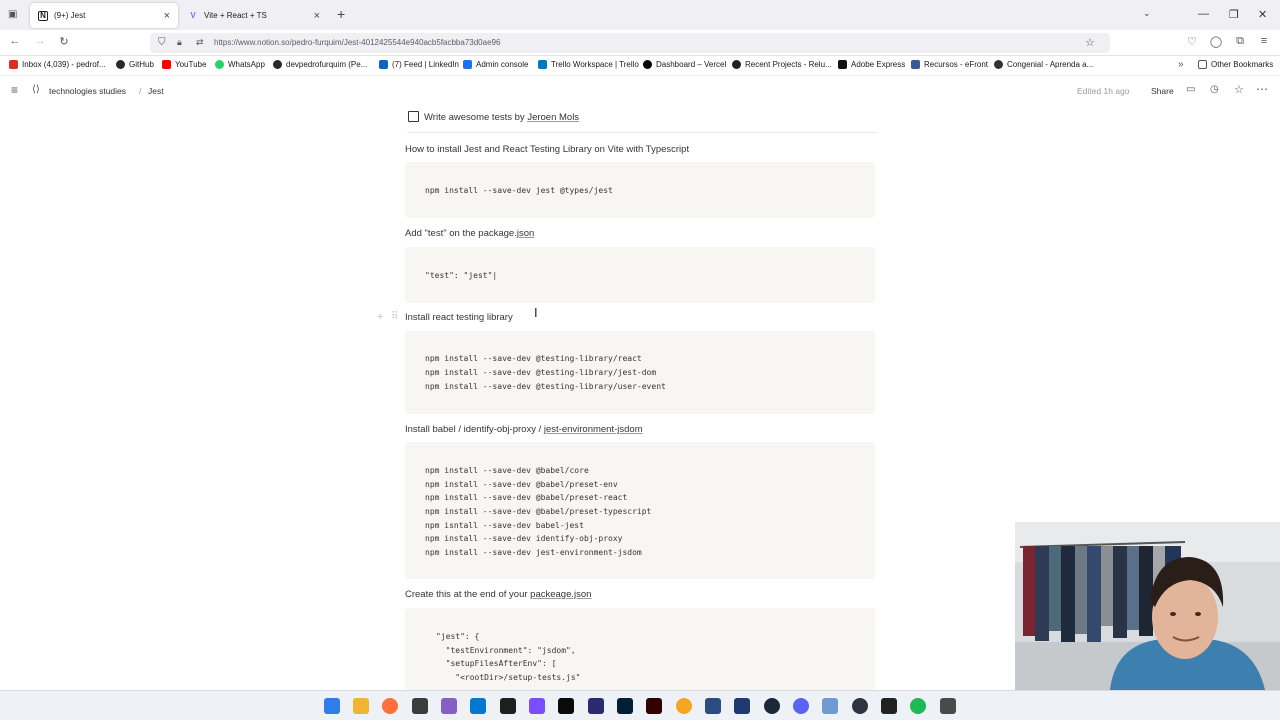 Image resolution: width=1280 pixels, height=720 pixels. I want to click on code-block: npm install --save-dev jest @types/jest, so click(640, 190).